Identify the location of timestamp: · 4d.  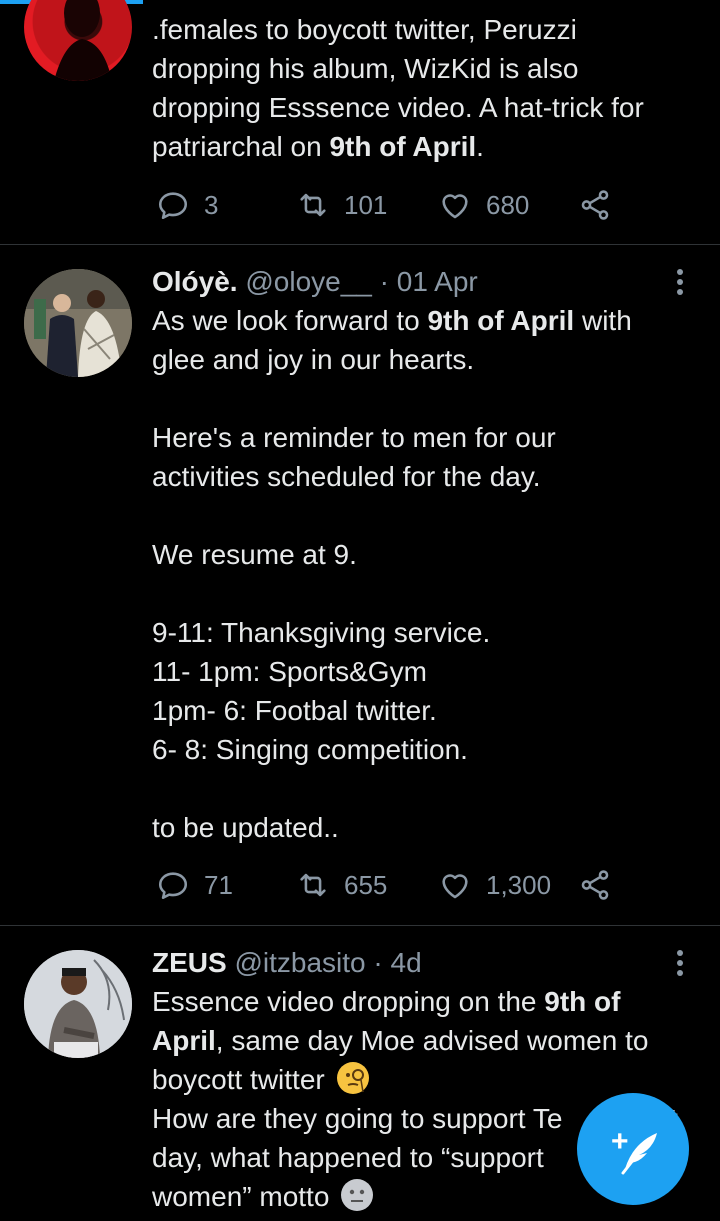
(397, 962).